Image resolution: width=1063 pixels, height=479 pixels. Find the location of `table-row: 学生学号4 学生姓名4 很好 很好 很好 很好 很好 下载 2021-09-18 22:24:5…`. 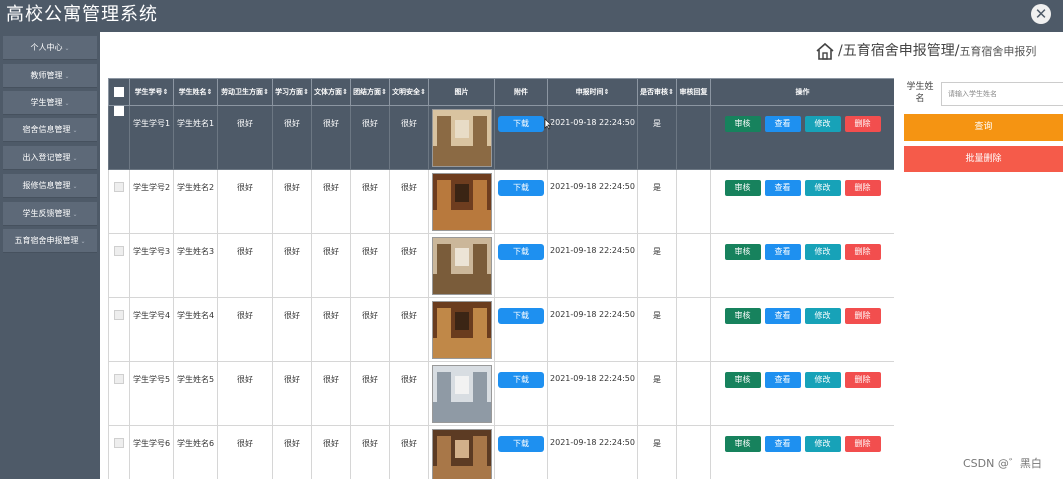

table-row: 学生学号4 学生姓名4 很好 很好 很好 很好 很好 下载 2021-09-18 22:24:5… is located at coordinates (501, 329).